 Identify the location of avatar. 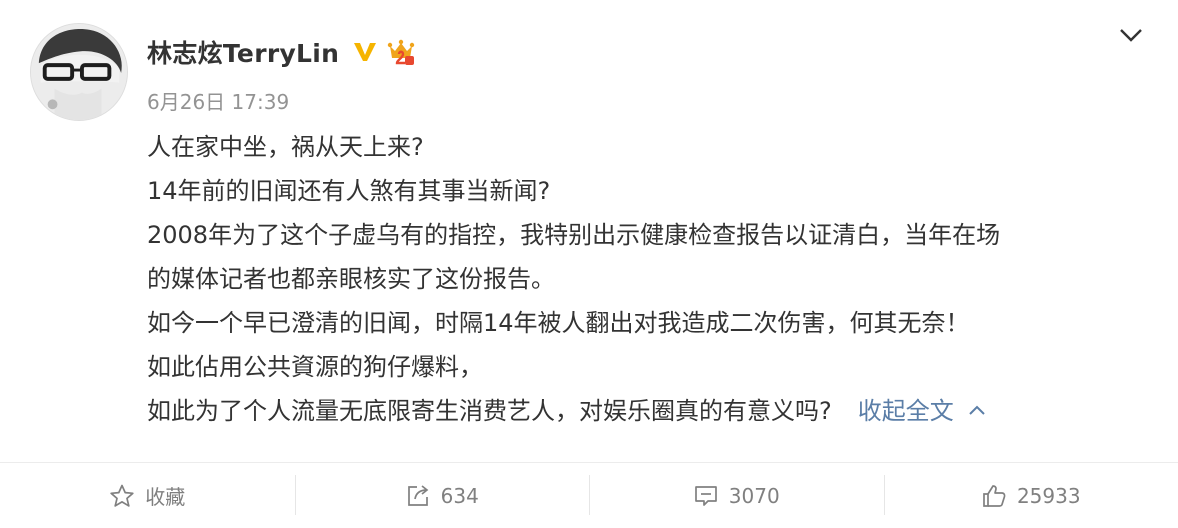
(79, 72).